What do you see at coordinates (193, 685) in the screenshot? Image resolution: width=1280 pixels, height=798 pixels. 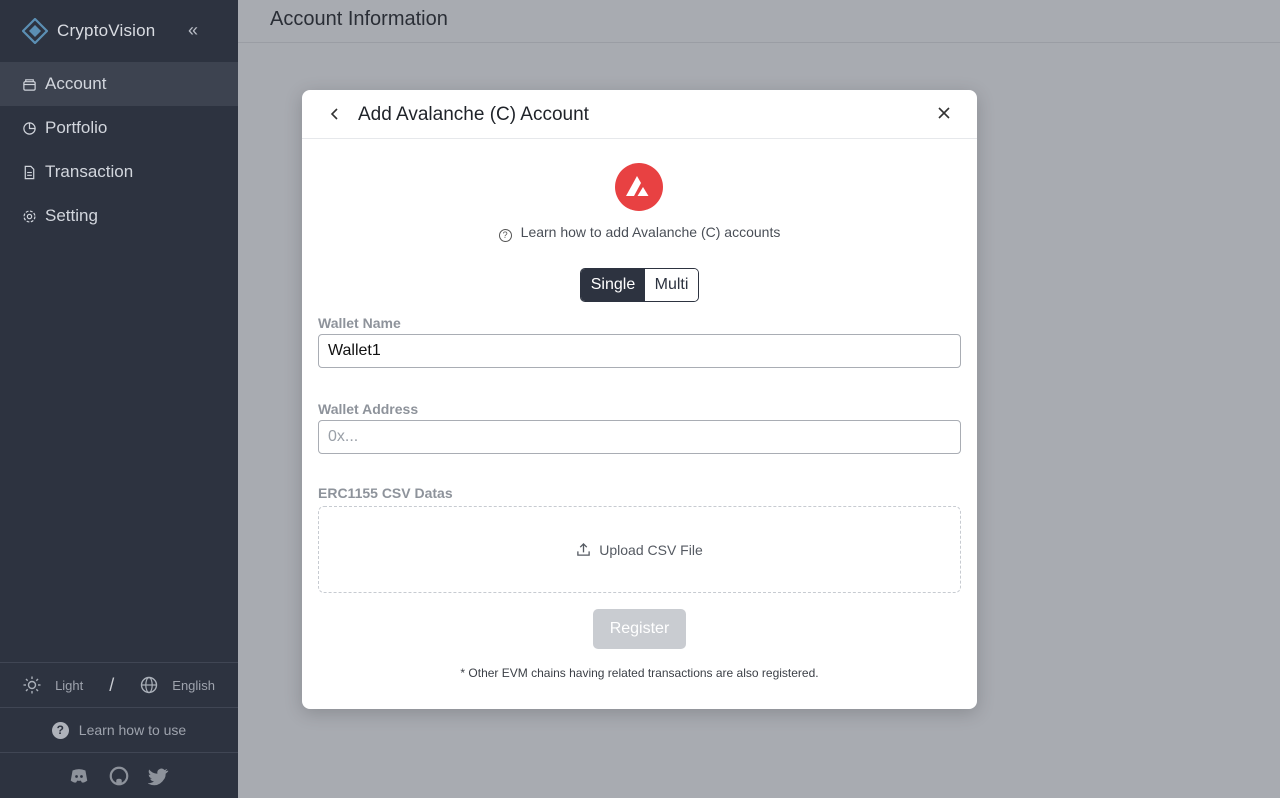 I see `language-label: English` at bounding box center [193, 685].